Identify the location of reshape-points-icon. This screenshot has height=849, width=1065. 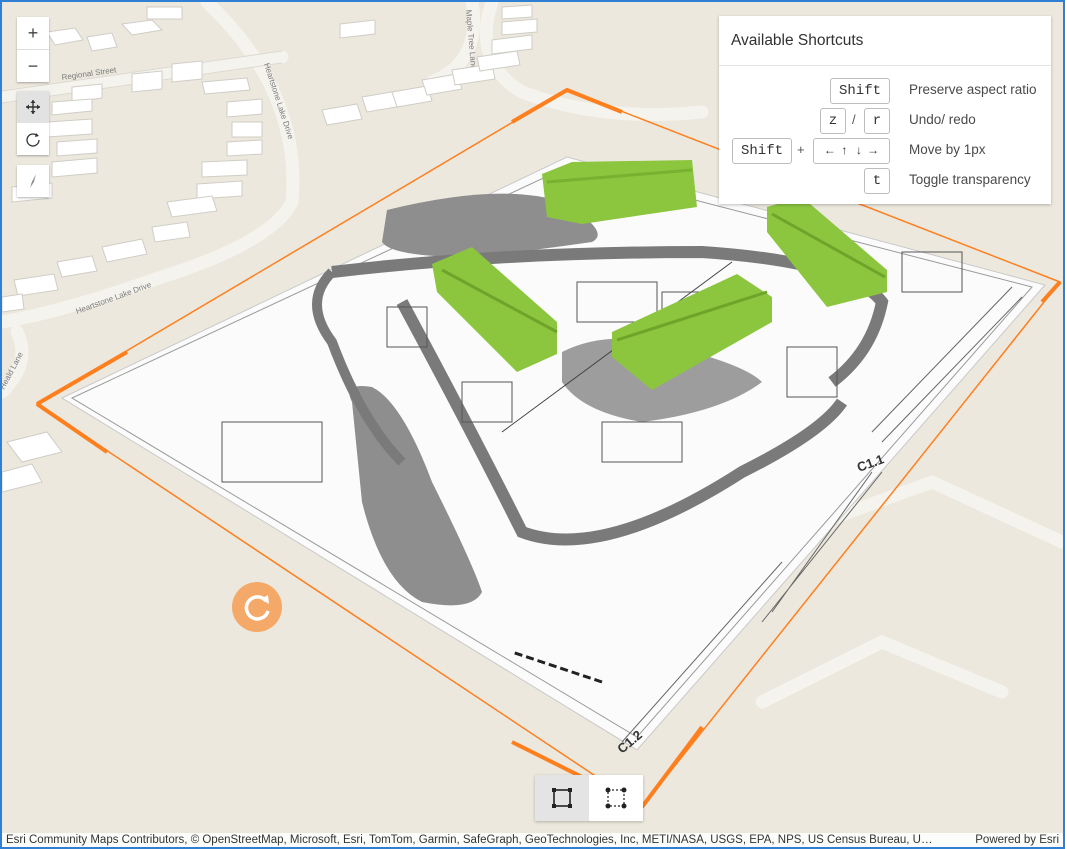
(616, 798).